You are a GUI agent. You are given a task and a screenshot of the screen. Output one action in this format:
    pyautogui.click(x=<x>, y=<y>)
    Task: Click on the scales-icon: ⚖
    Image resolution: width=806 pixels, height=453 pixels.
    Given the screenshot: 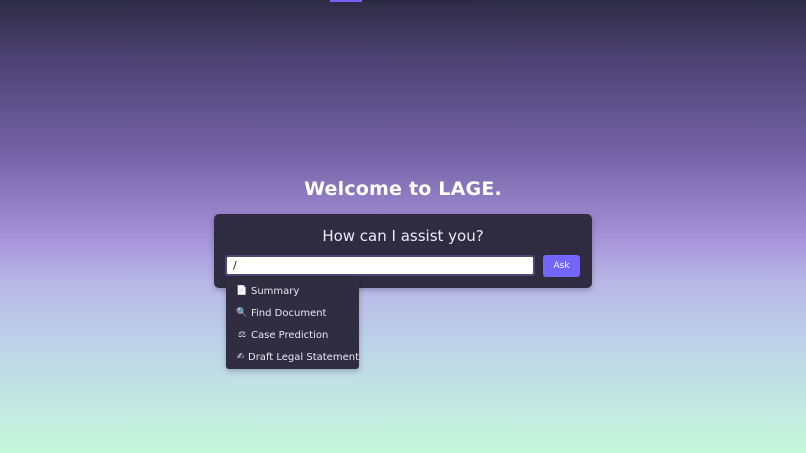 What is the action you would take?
    pyautogui.click(x=242, y=335)
    